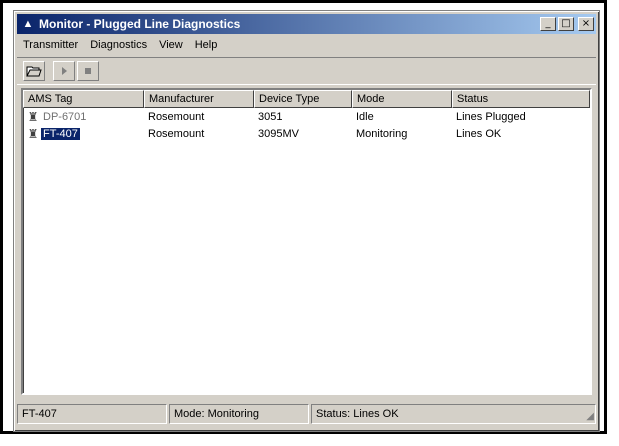 This screenshot has width=619, height=446. I want to click on device-type-cell: 3095MV, so click(278, 133).